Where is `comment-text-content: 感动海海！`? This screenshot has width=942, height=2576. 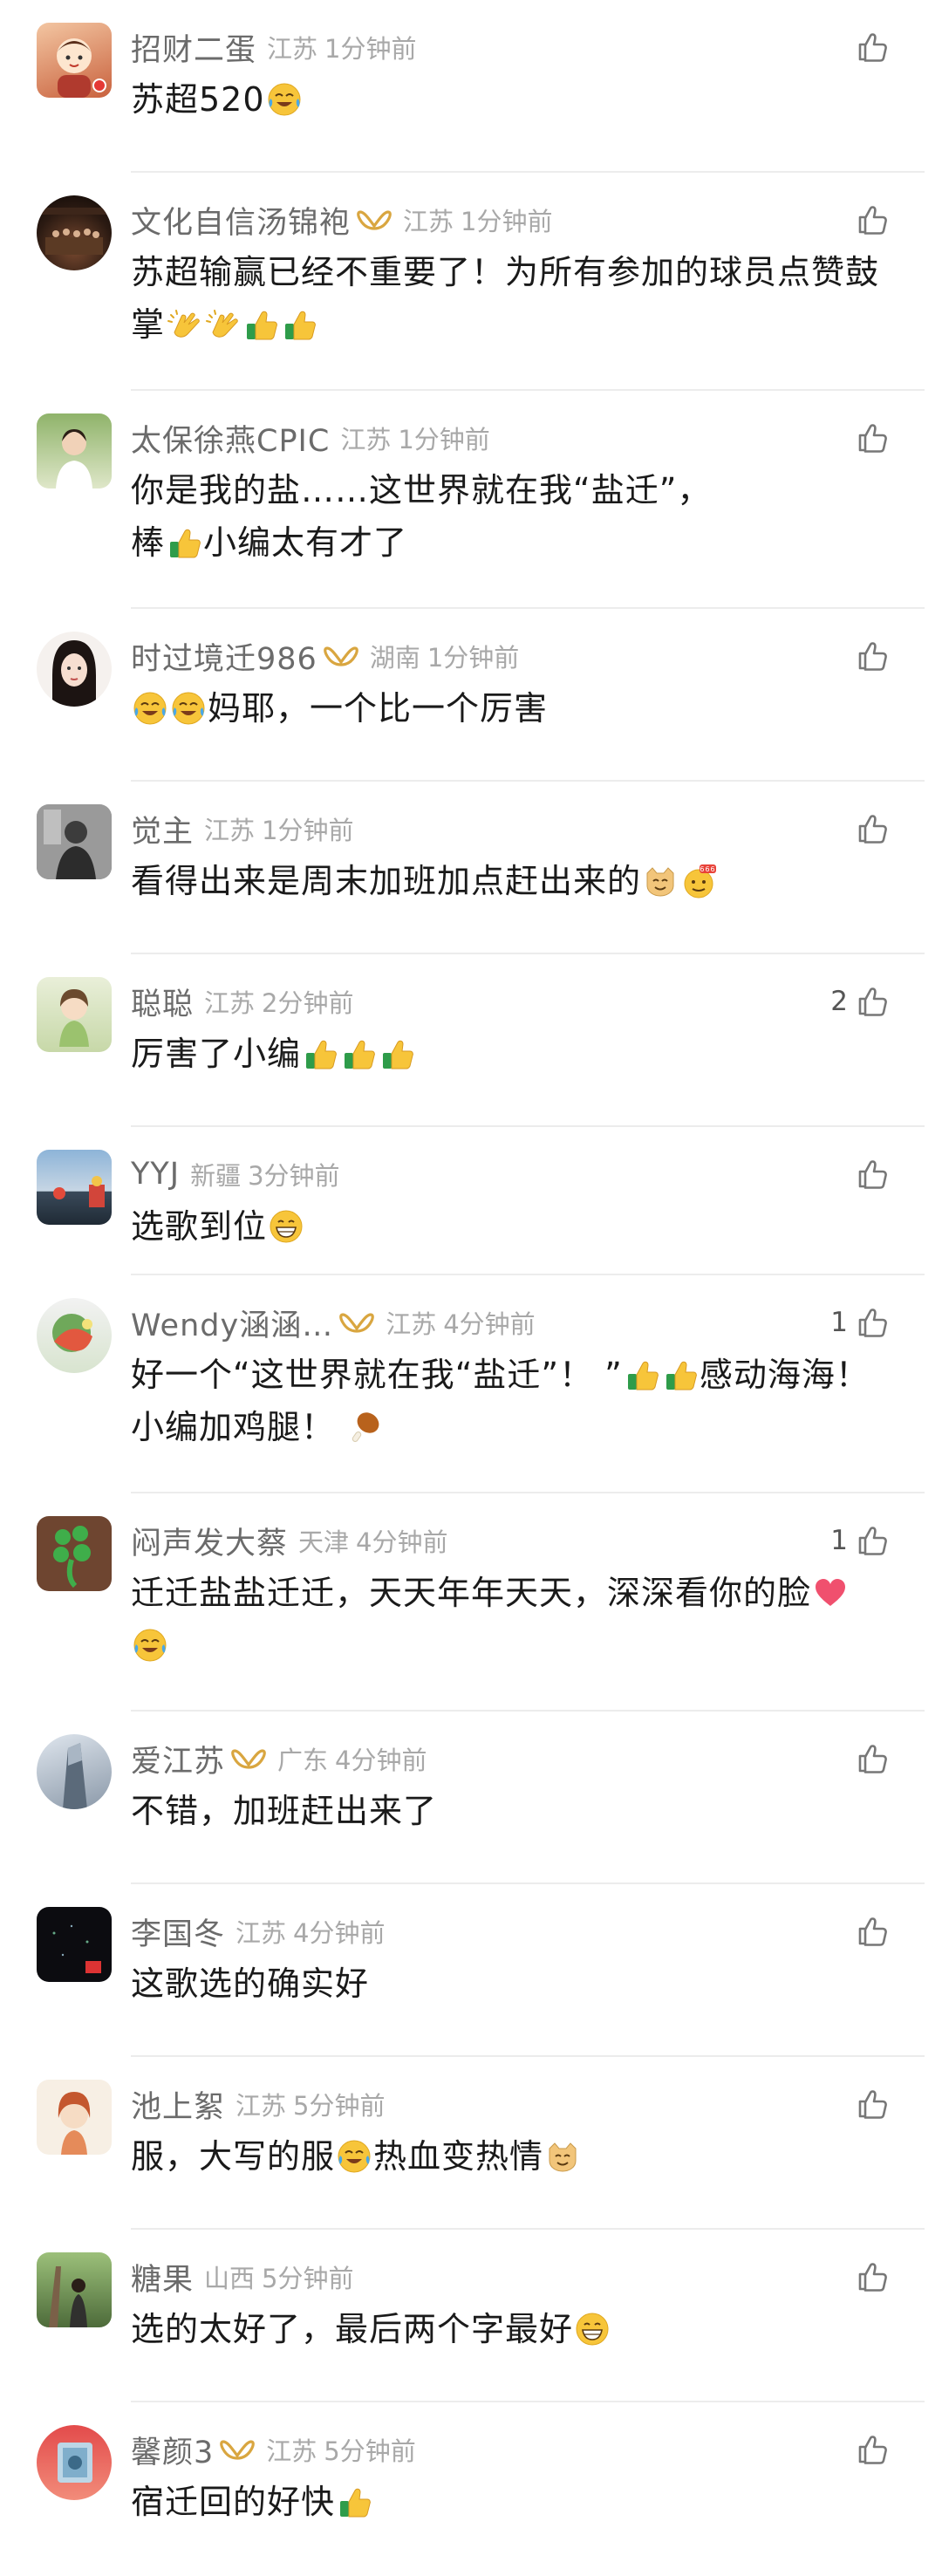 comment-text-content: 感动海海！ is located at coordinates (784, 1375).